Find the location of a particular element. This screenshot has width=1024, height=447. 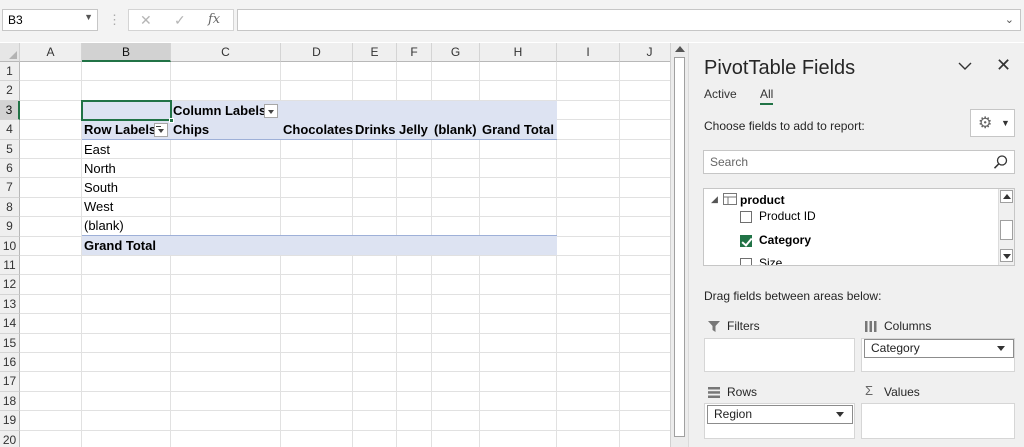

row-header: 14 is located at coordinates (10, 324).